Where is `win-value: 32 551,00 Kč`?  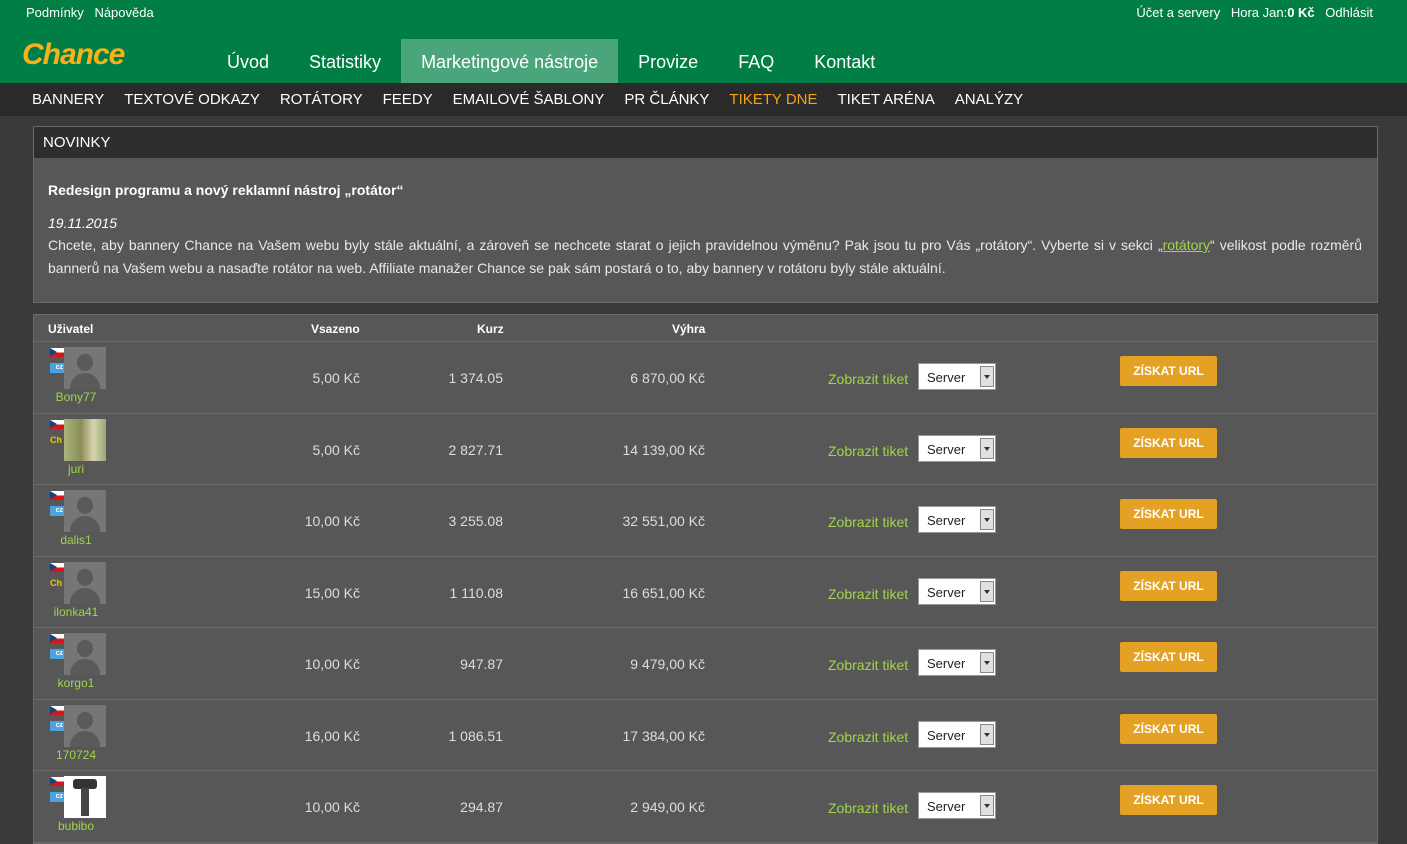 win-value: 32 551,00 Kč is located at coordinates (663, 521).